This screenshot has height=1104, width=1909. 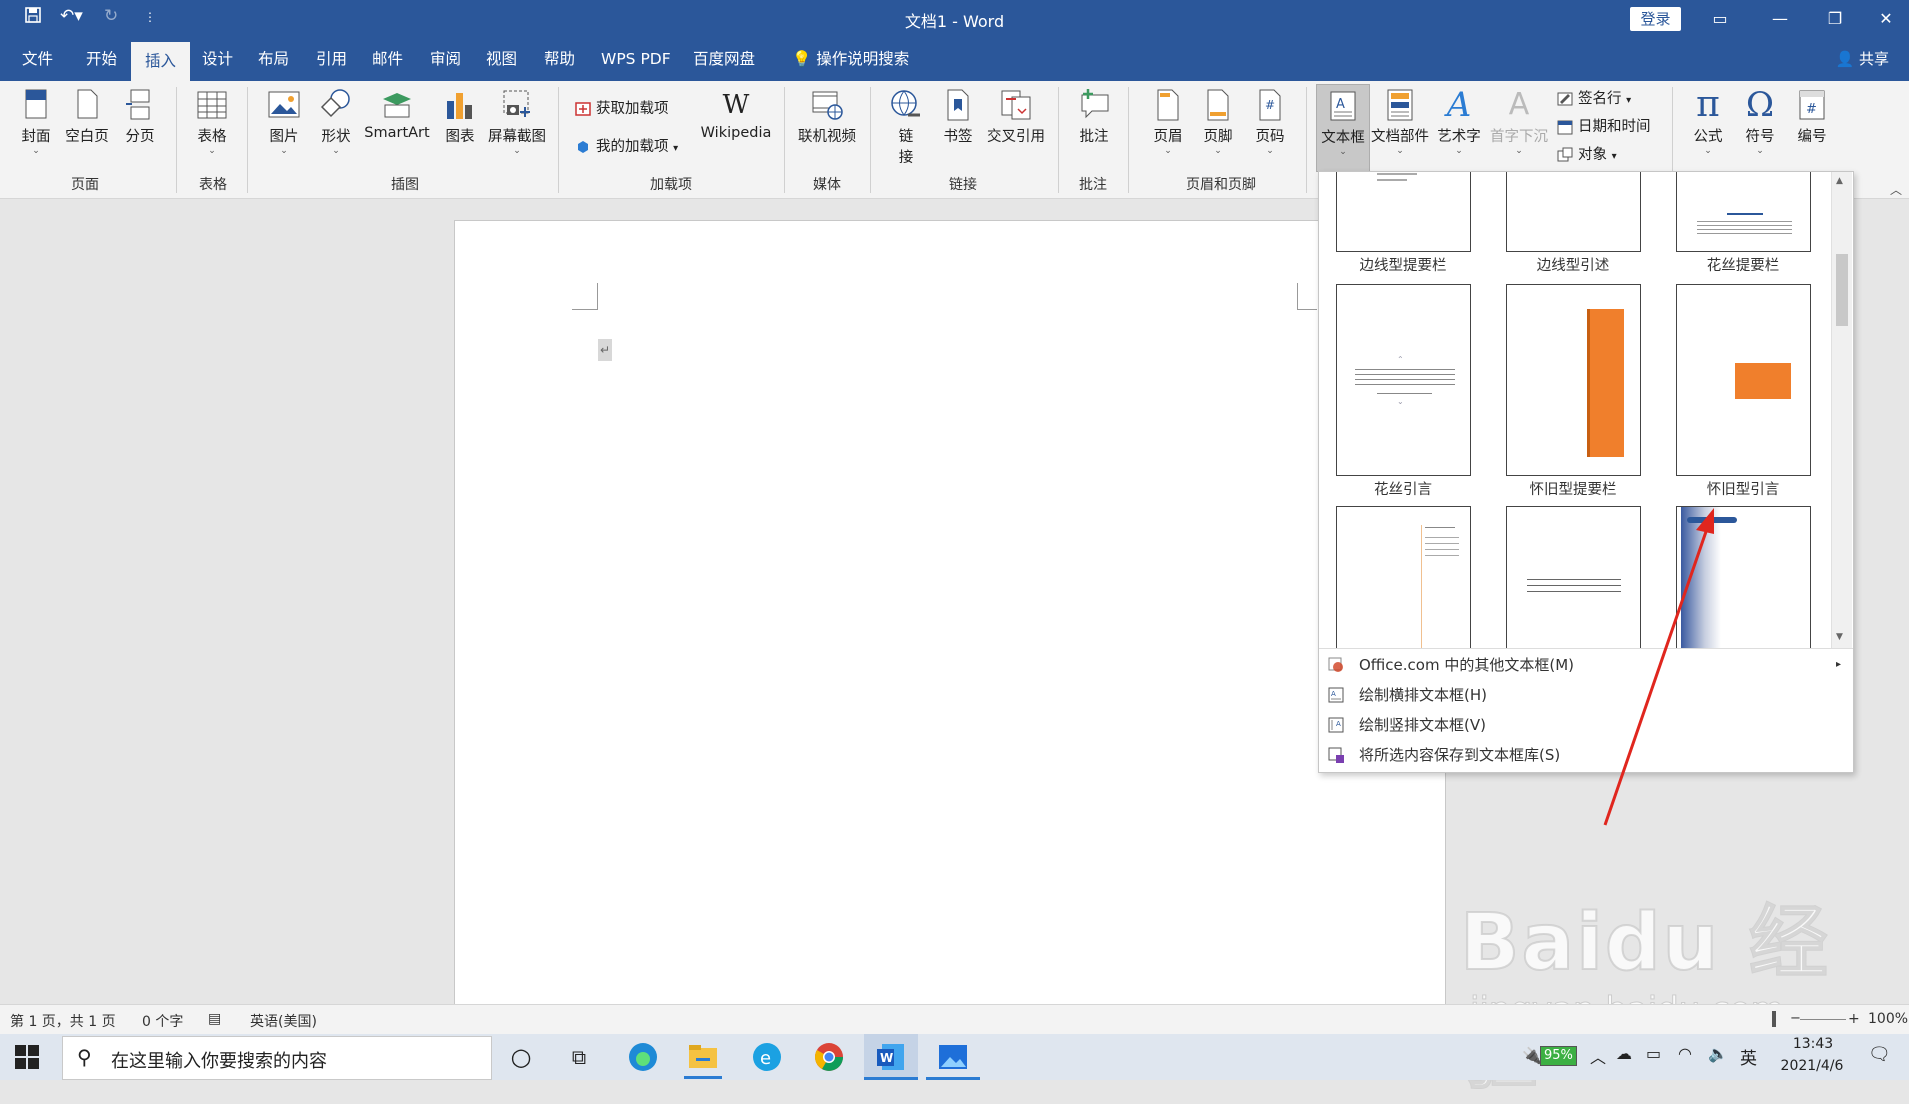 I want to click on page-count: 第 1 页，共 1 页, so click(x=63, y=1021).